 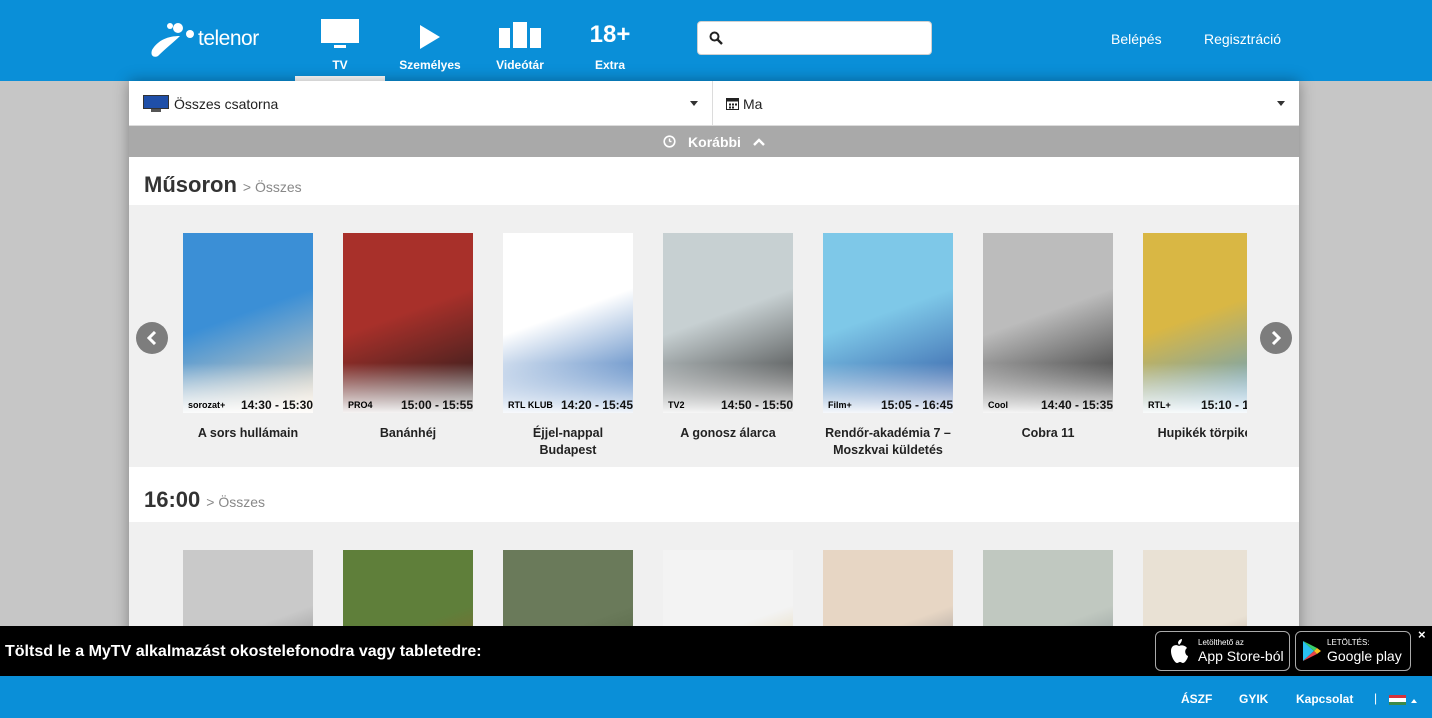 I want to click on carousel-next-button, so click(x=1276, y=338).